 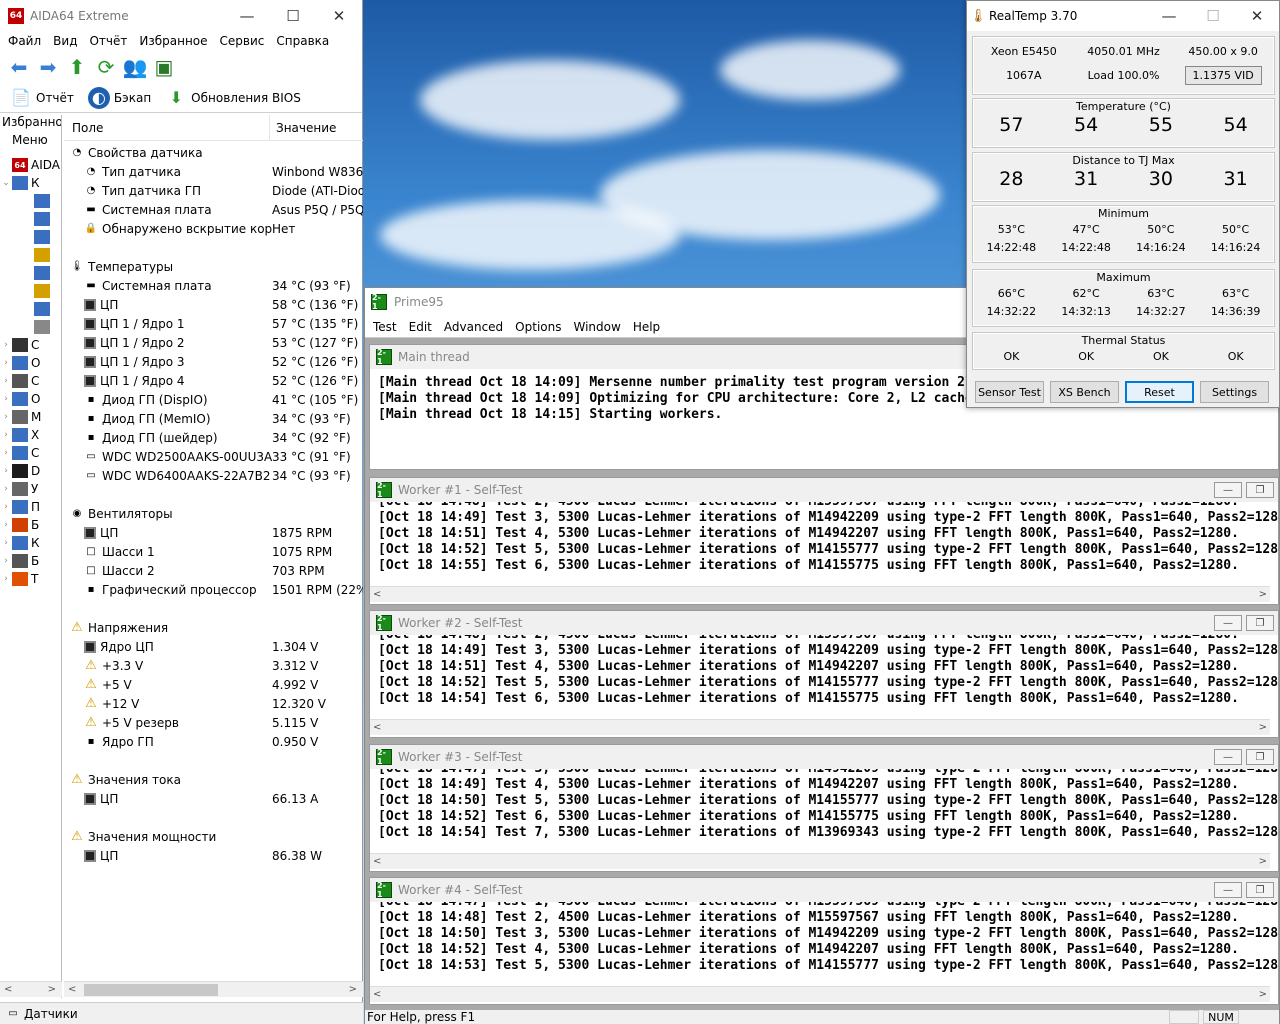 What do you see at coordinates (173, 41) in the screenshot?
I see `menu-item: Избранное` at bounding box center [173, 41].